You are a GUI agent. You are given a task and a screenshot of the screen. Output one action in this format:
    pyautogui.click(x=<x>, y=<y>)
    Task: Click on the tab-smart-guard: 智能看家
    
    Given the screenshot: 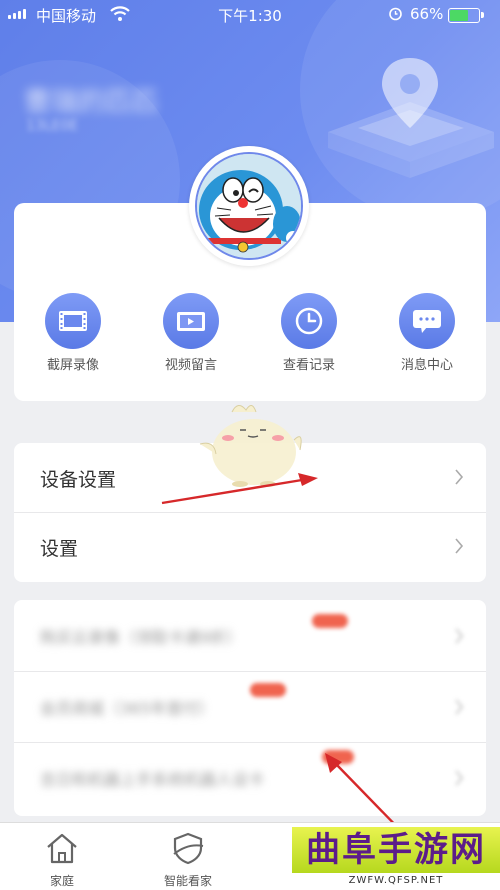 What is the action you would take?
    pyautogui.click(x=188, y=860)
    